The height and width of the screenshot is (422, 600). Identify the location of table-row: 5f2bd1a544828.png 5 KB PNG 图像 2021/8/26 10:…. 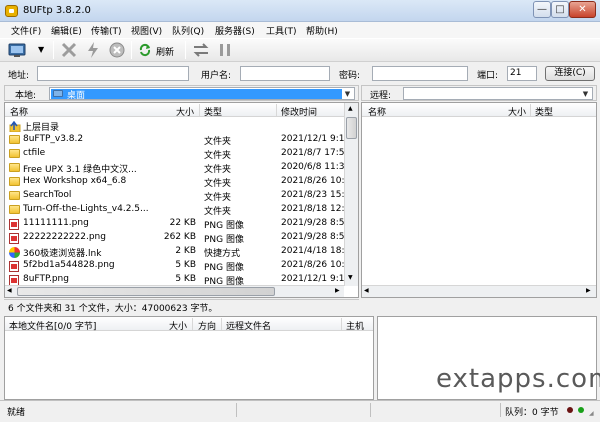
(176, 266).